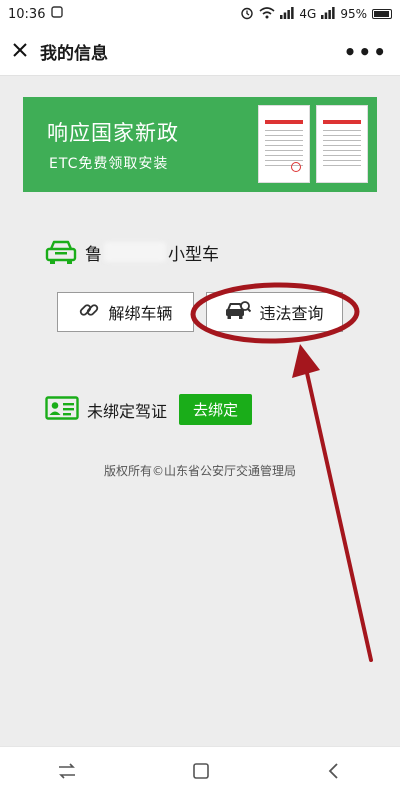  I want to click on annotation-arrowhead, so click(306, 361).